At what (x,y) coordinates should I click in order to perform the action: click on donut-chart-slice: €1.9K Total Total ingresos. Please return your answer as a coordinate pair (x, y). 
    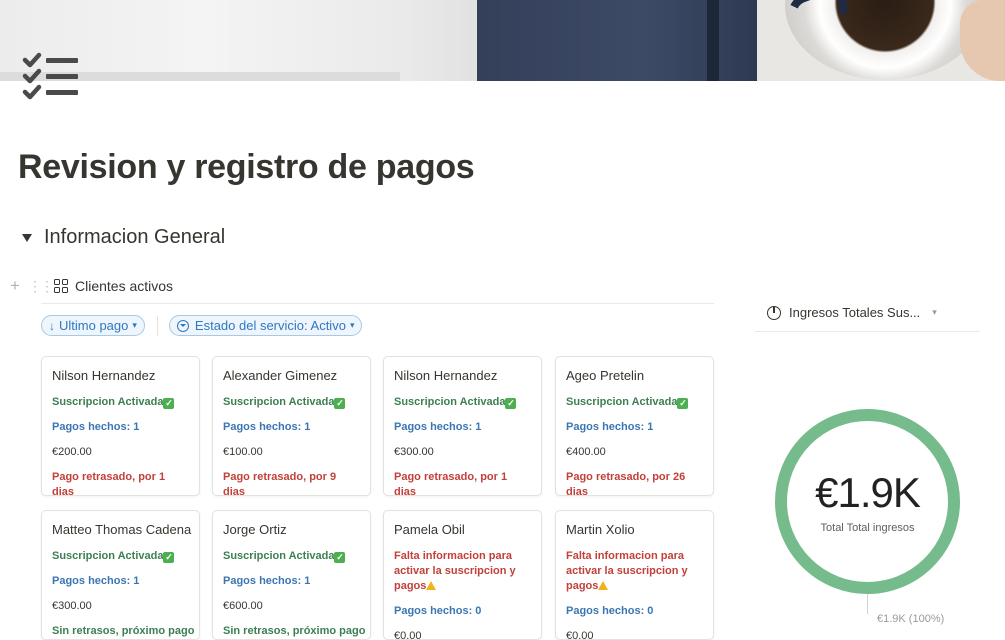
    Looking at the image, I should click on (867, 501).